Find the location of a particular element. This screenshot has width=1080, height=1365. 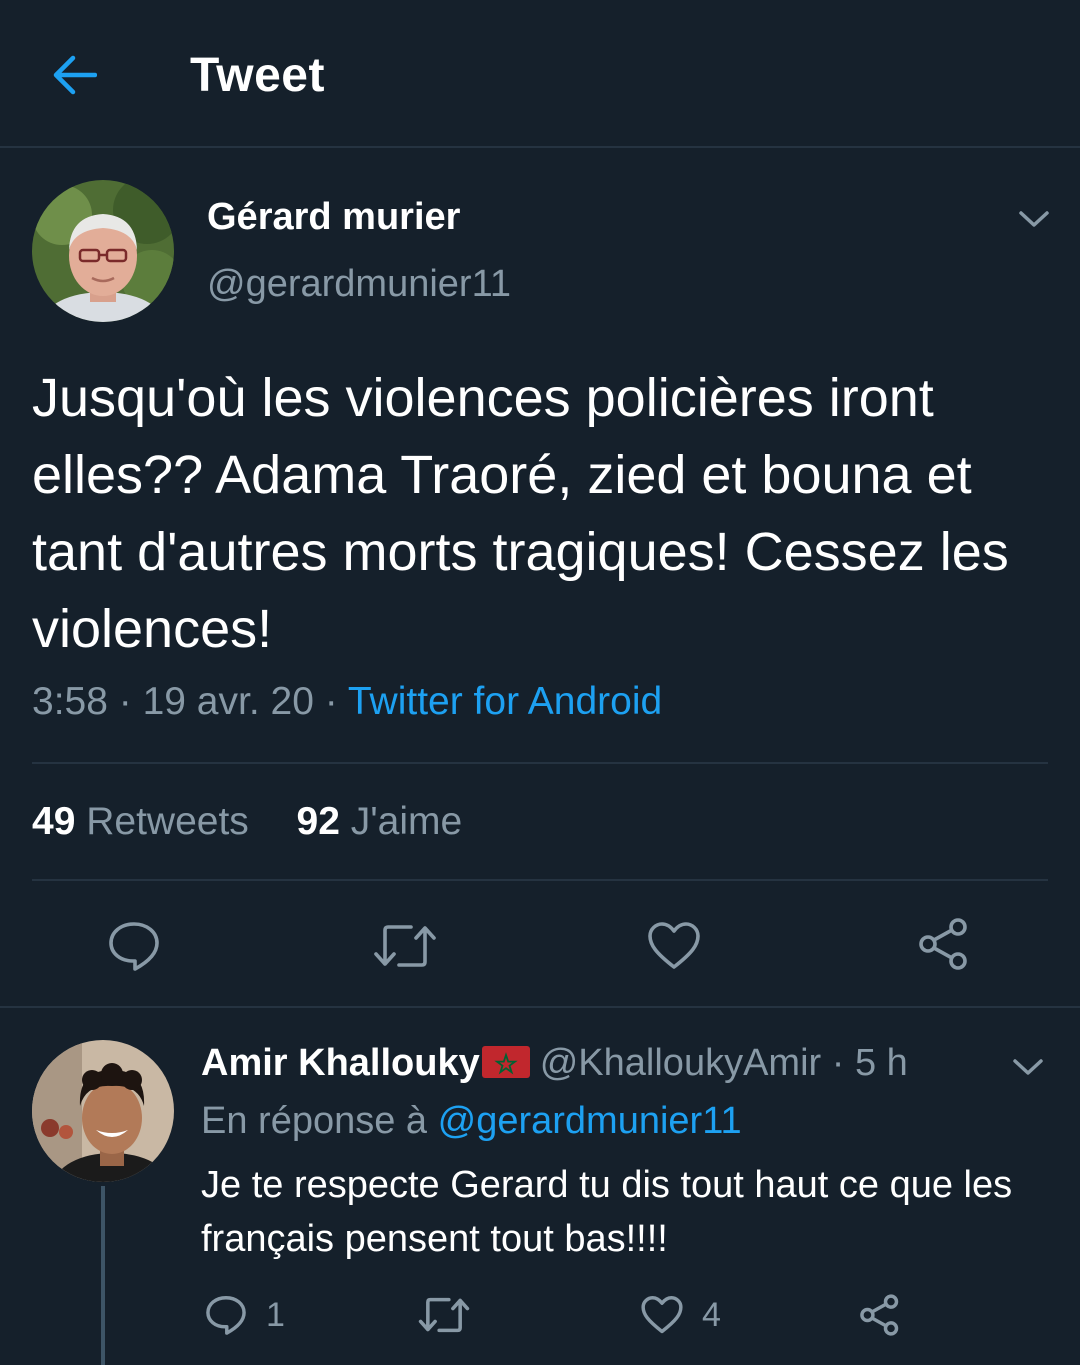

page-title: Tweet is located at coordinates (257, 75).